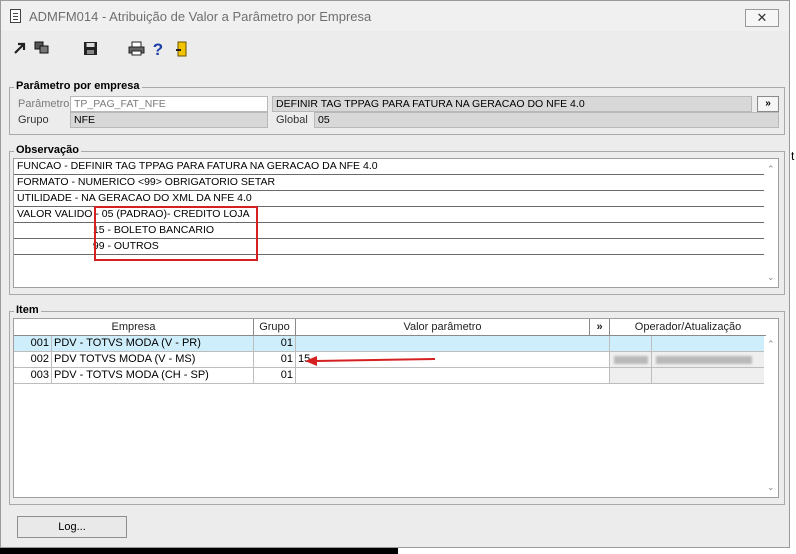 The image size is (796, 554). Describe the element at coordinates (33, 376) in the screenshot. I see `row-code: 003` at that location.